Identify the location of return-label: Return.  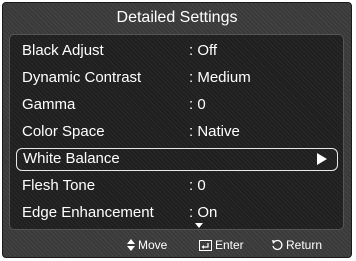
(304, 245).